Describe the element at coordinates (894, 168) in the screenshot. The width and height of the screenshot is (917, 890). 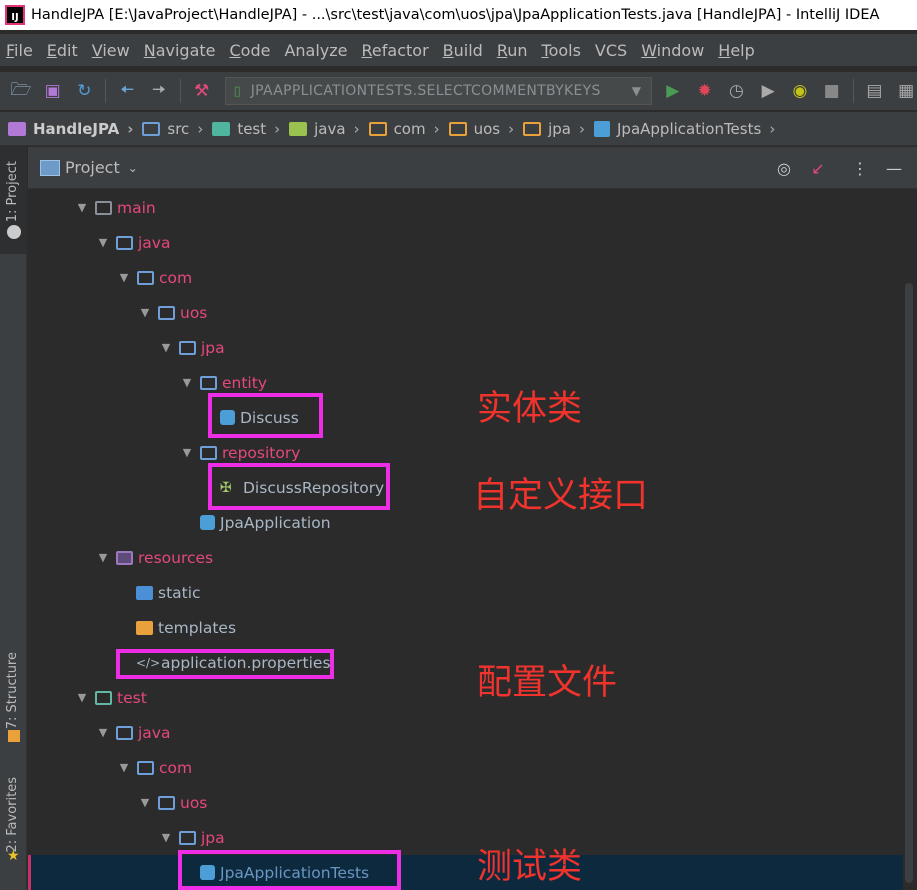
I see `hide-panel-icon: —` at that location.